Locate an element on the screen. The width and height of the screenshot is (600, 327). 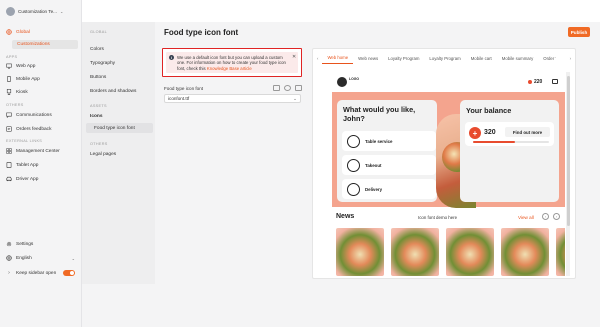
info-circle-icon is located at coordinates (287, 88).